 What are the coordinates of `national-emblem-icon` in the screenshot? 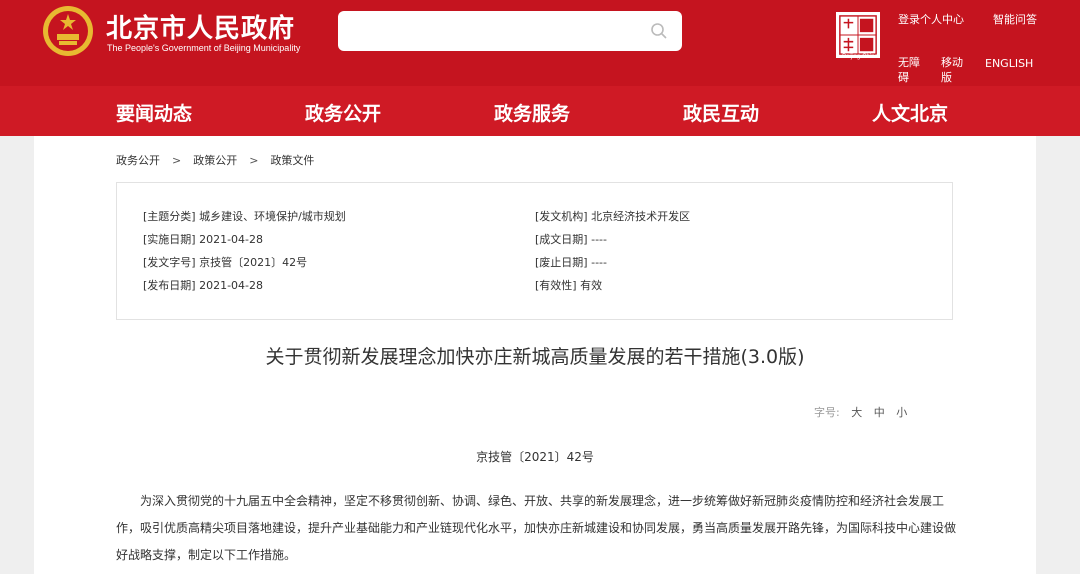 It's located at (68, 31).